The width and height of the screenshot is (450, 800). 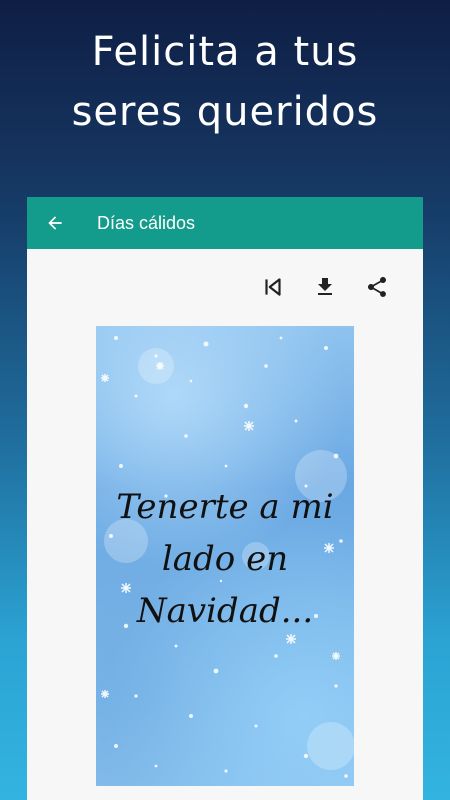 I want to click on download-icon, so click(x=325, y=286).